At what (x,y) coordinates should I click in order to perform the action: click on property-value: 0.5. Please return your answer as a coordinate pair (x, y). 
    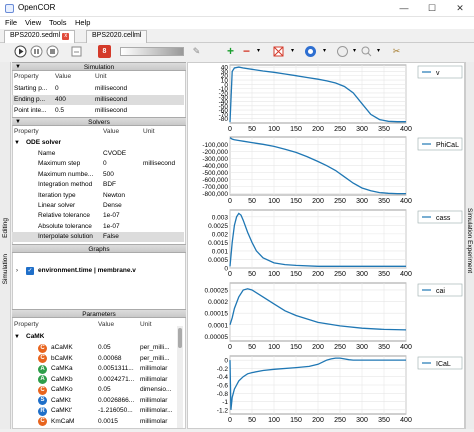
    Looking at the image, I should click on (59, 110).